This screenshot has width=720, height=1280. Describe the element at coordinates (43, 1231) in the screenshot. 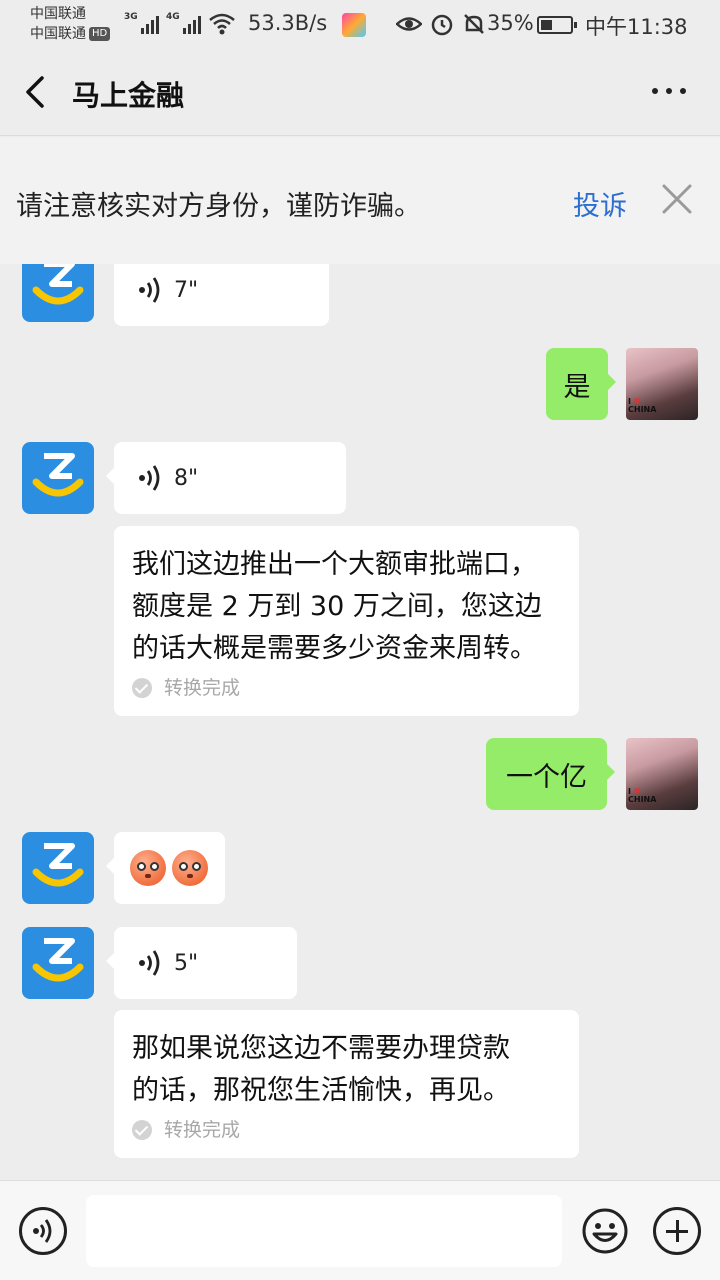

I see `voice-input-icon` at that location.